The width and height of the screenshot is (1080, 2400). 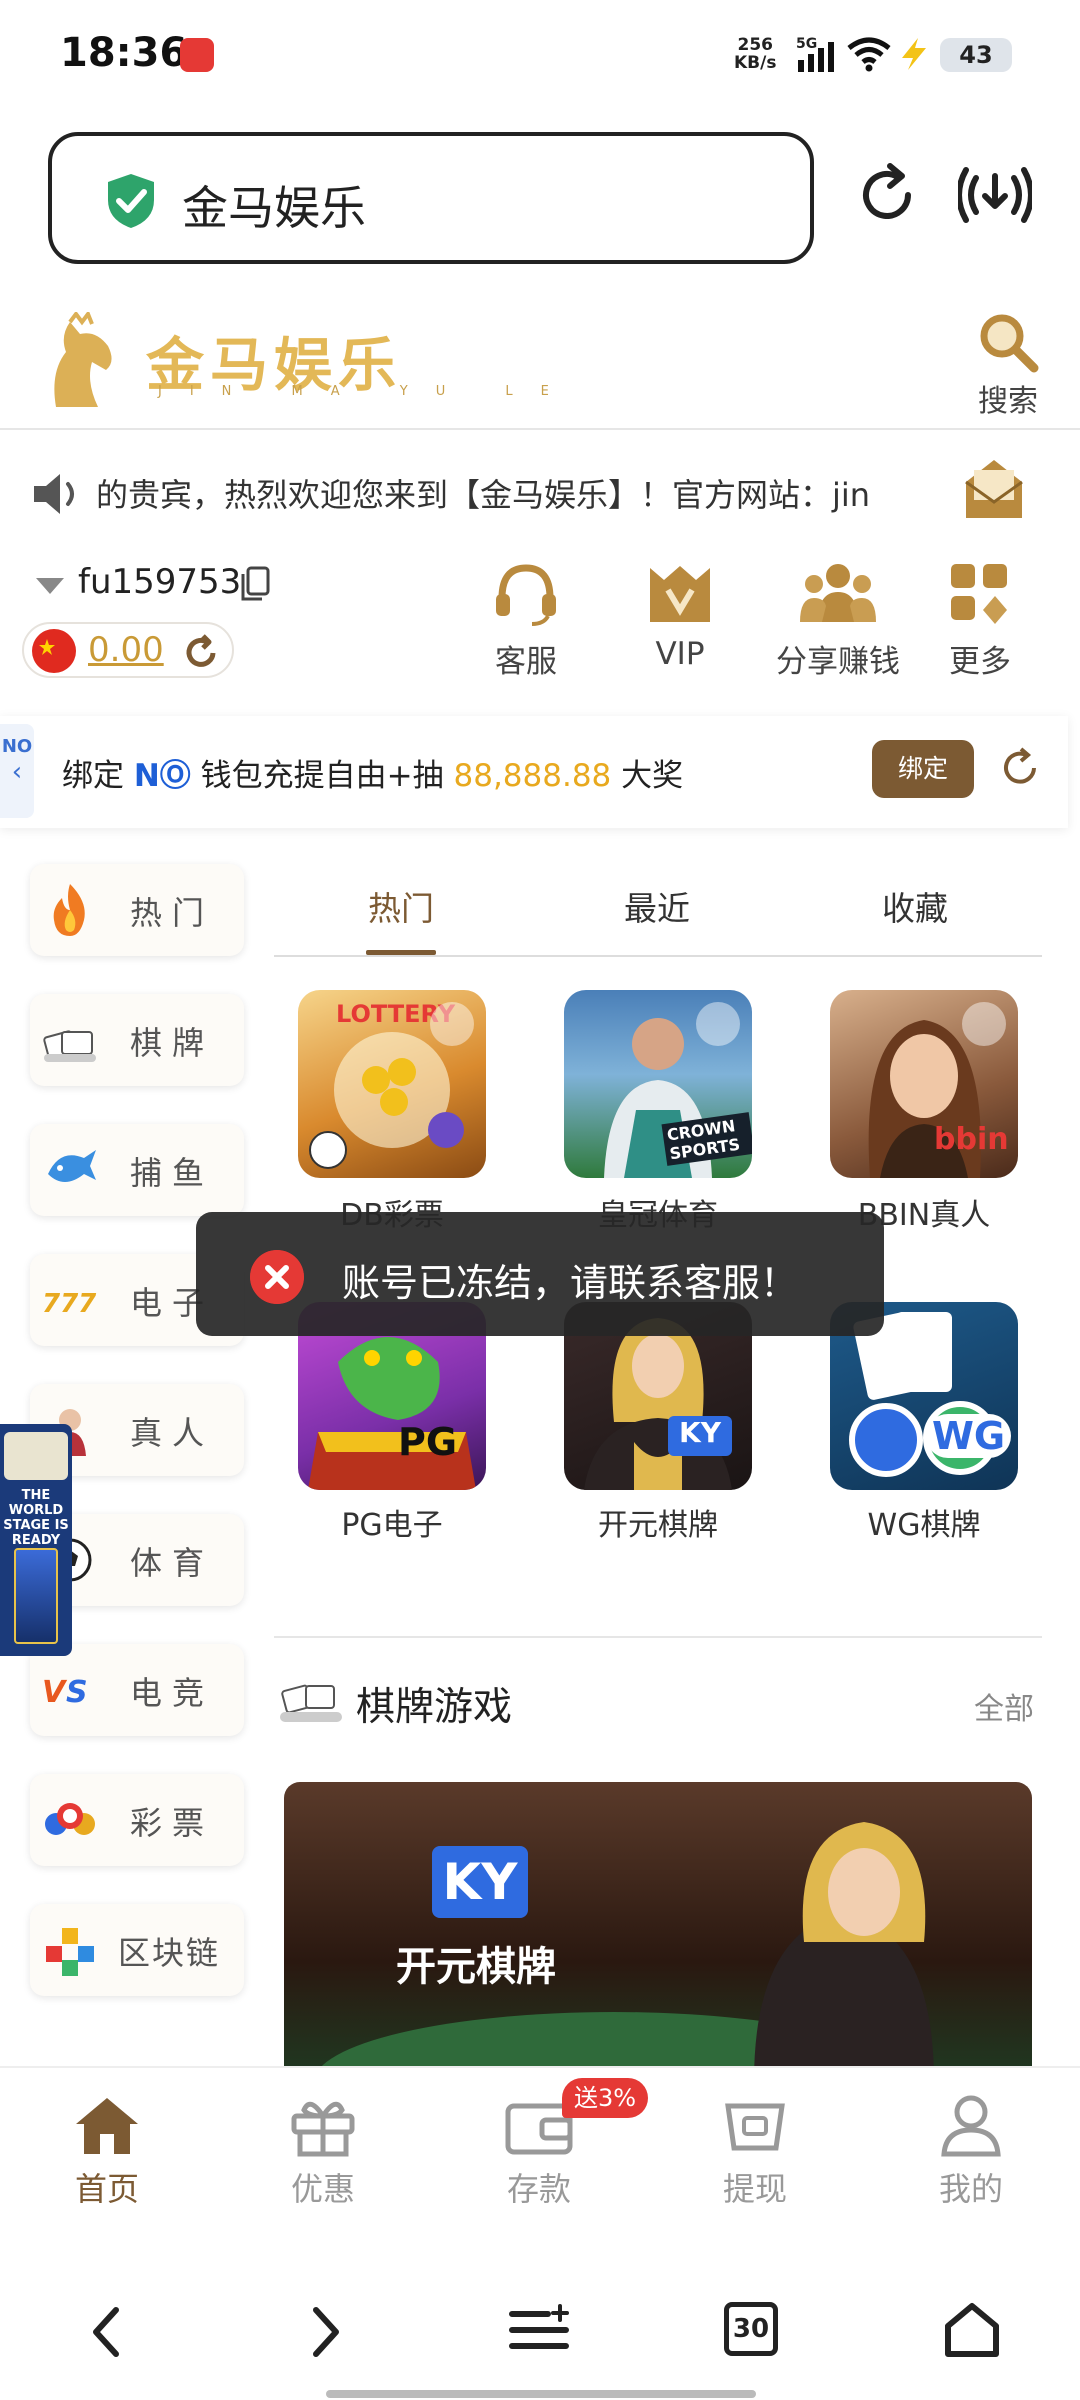 What do you see at coordinates (169, 1953) in the screenshot?
I see `side-nav-label: 区块链` at bounding box center [169, 1953].